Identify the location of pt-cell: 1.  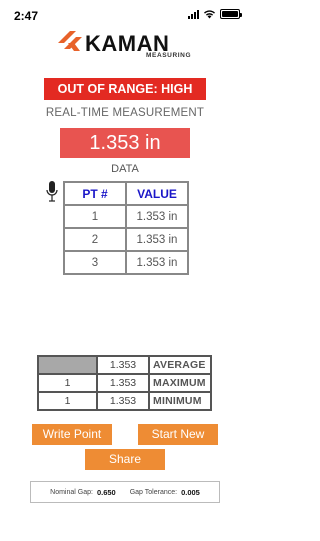
(95, 216).